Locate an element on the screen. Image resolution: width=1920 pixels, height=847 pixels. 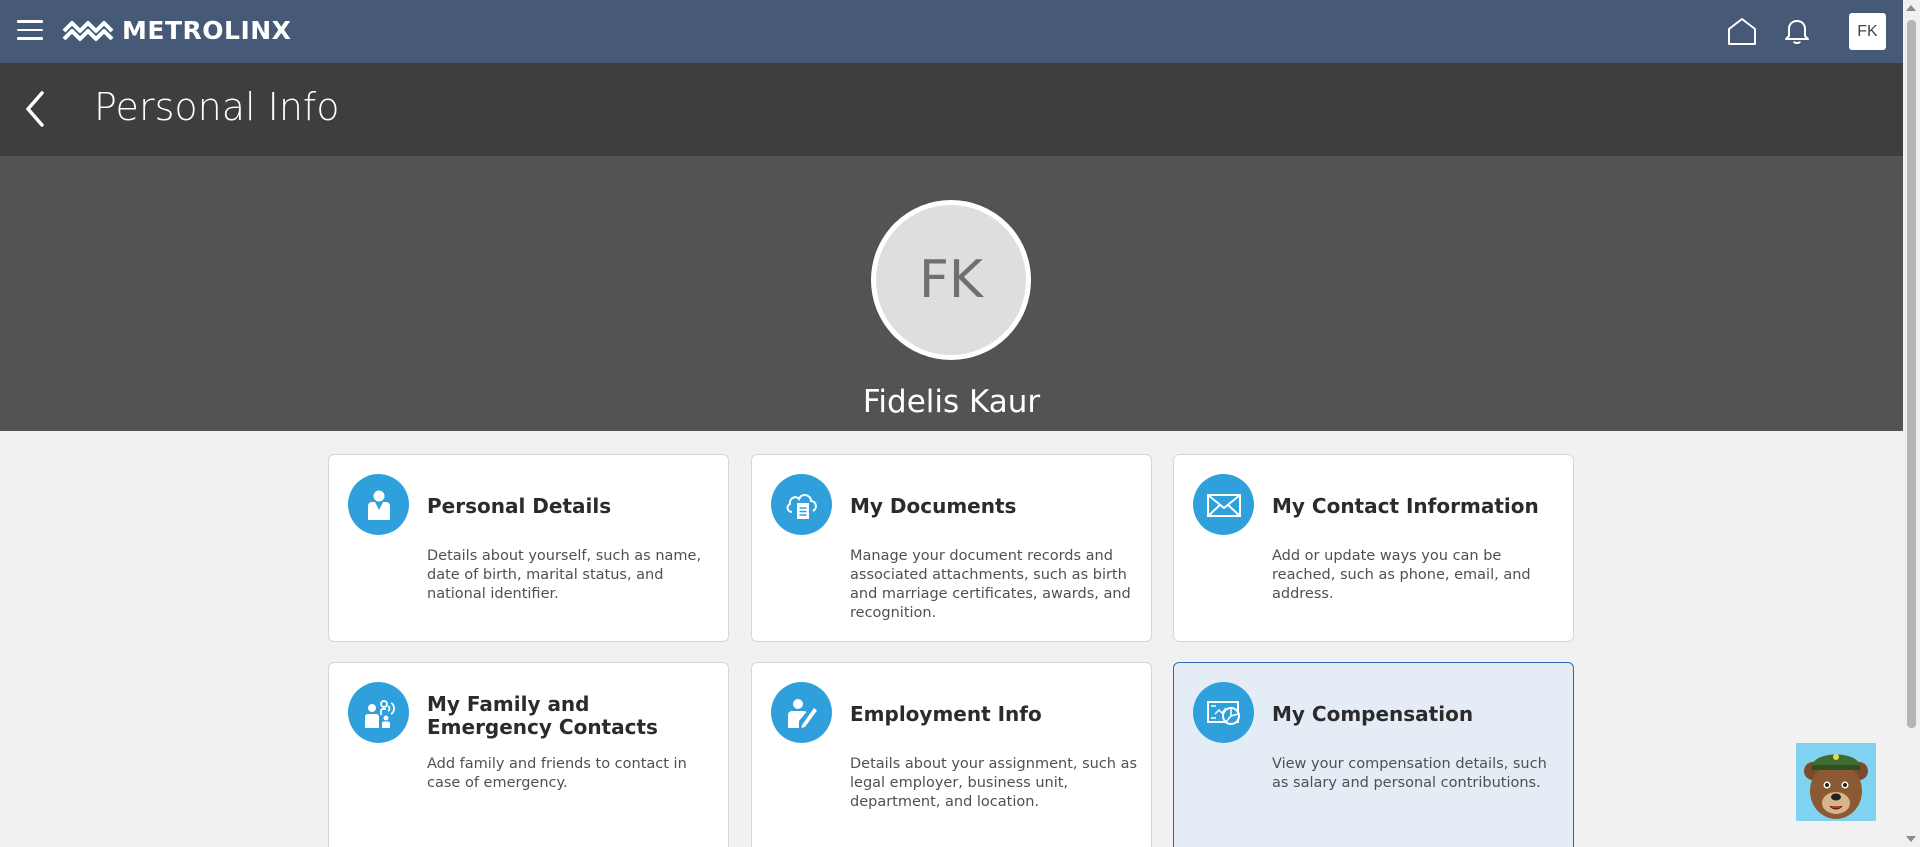
notifications-bell-icon is located at coordinates (1797, 31).